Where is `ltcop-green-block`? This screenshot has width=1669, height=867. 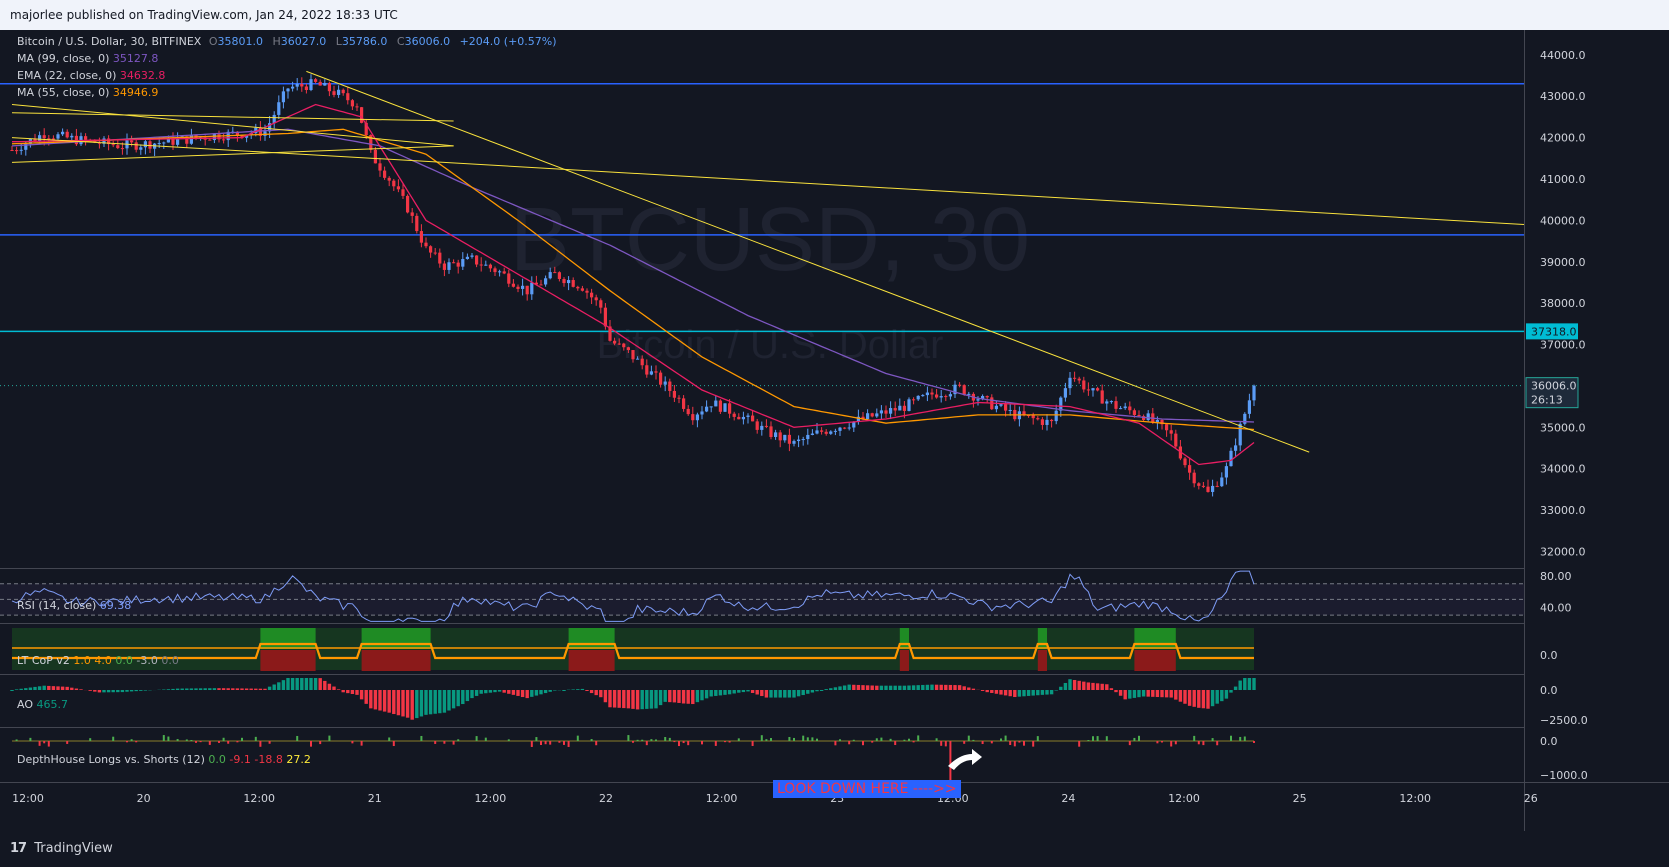
ltcop-green-block is located at coordinates (1042, 638).